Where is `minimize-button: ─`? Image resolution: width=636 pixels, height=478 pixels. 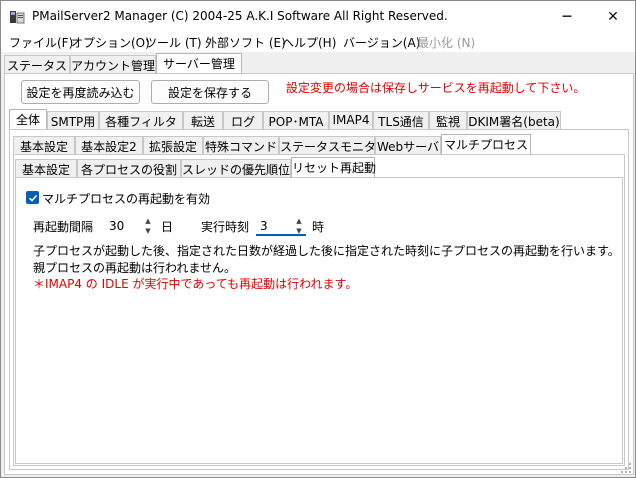
minimize-button: ─ is located at coordinates (567, 16).